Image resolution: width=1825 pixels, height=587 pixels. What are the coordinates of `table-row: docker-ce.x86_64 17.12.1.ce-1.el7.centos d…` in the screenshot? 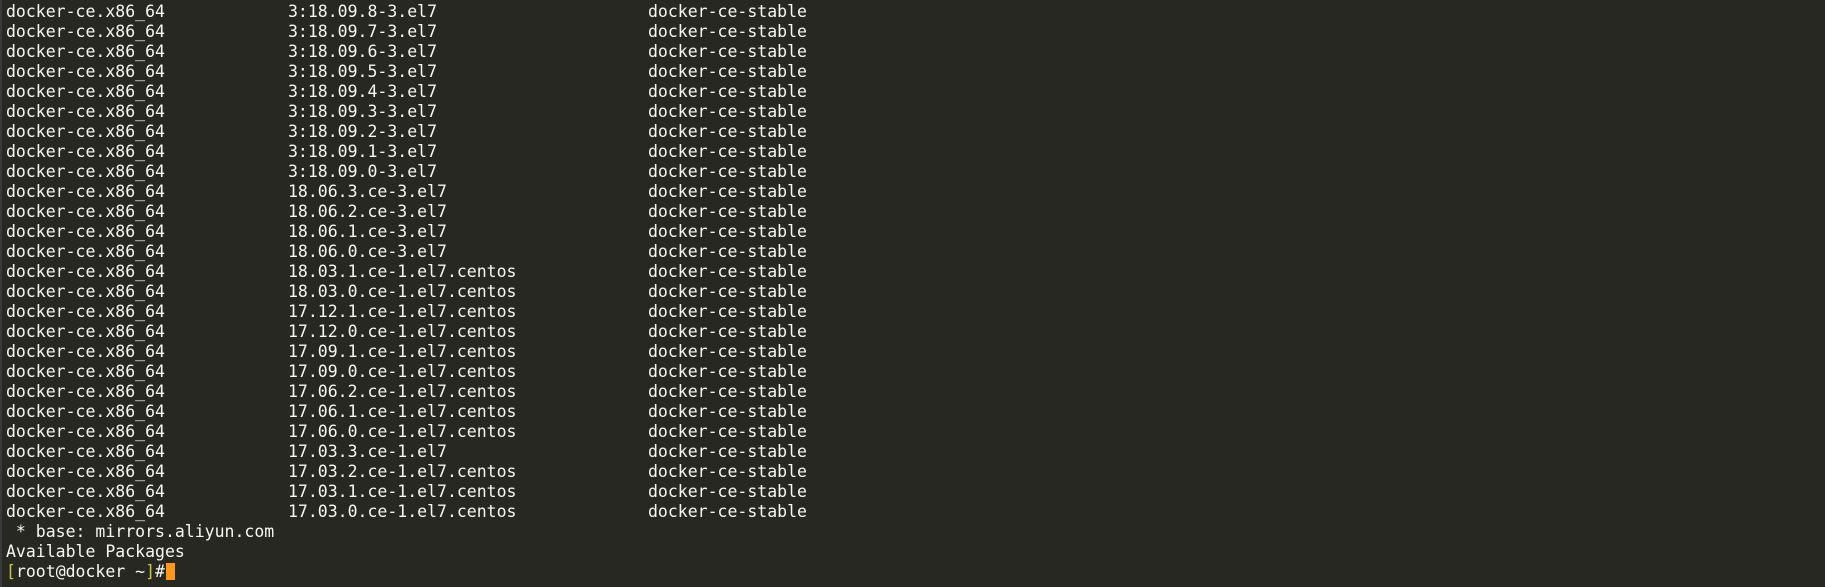 It's located at (915, 312).